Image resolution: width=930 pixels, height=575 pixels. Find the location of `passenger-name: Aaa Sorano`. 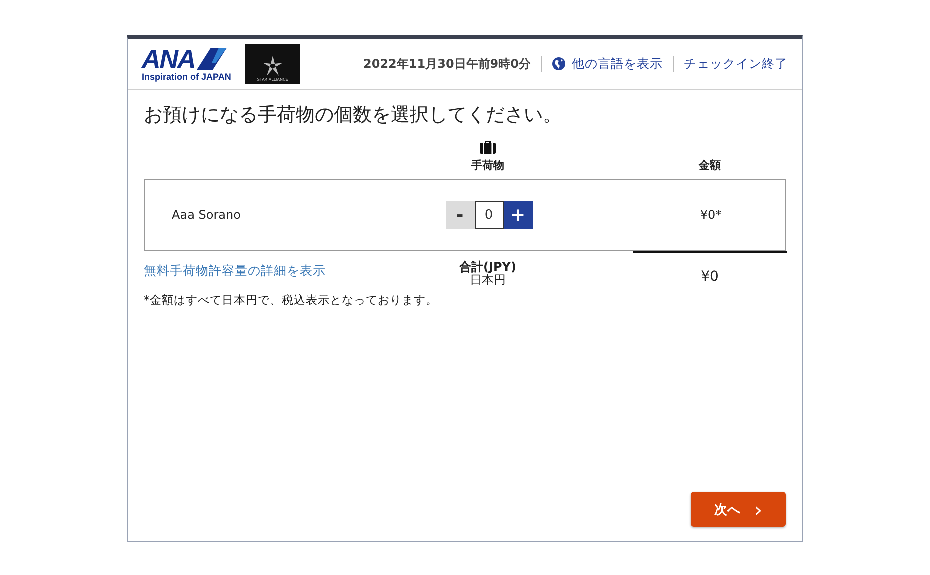

passenger-name: Aaa Sorano is located at coordinates (206, 215).